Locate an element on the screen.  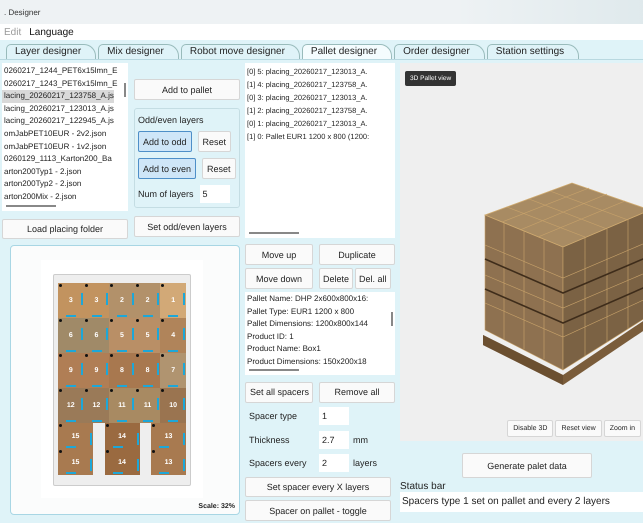
status-bar-label: Status bar is located at coordinates (423, 486).